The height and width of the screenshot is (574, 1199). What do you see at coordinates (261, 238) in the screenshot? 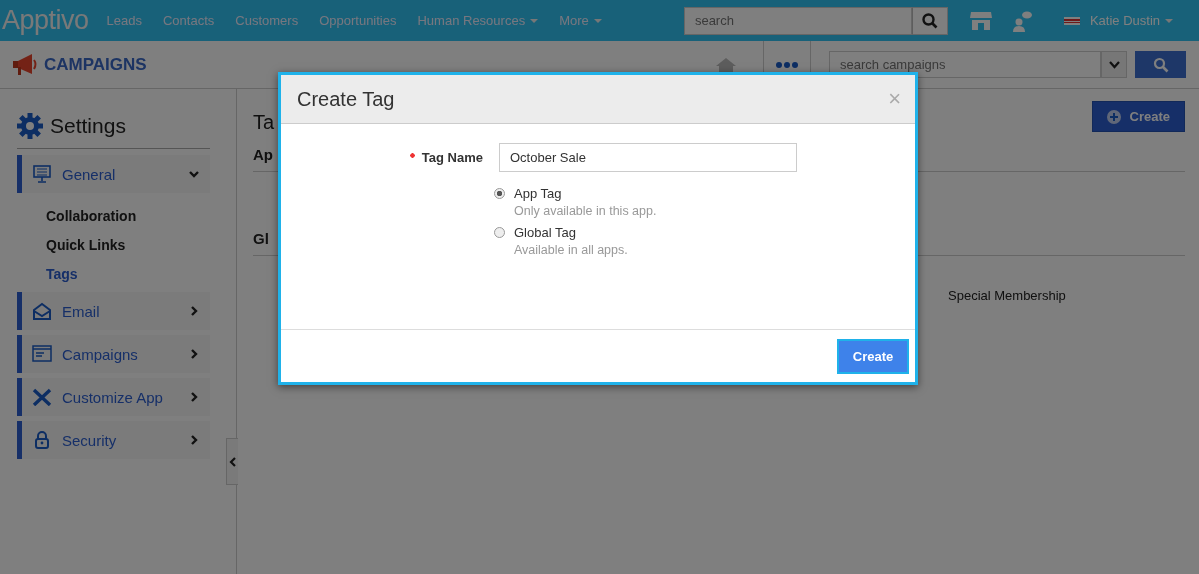
I see `section-heading: Gl` at bounding box center [261, 238].